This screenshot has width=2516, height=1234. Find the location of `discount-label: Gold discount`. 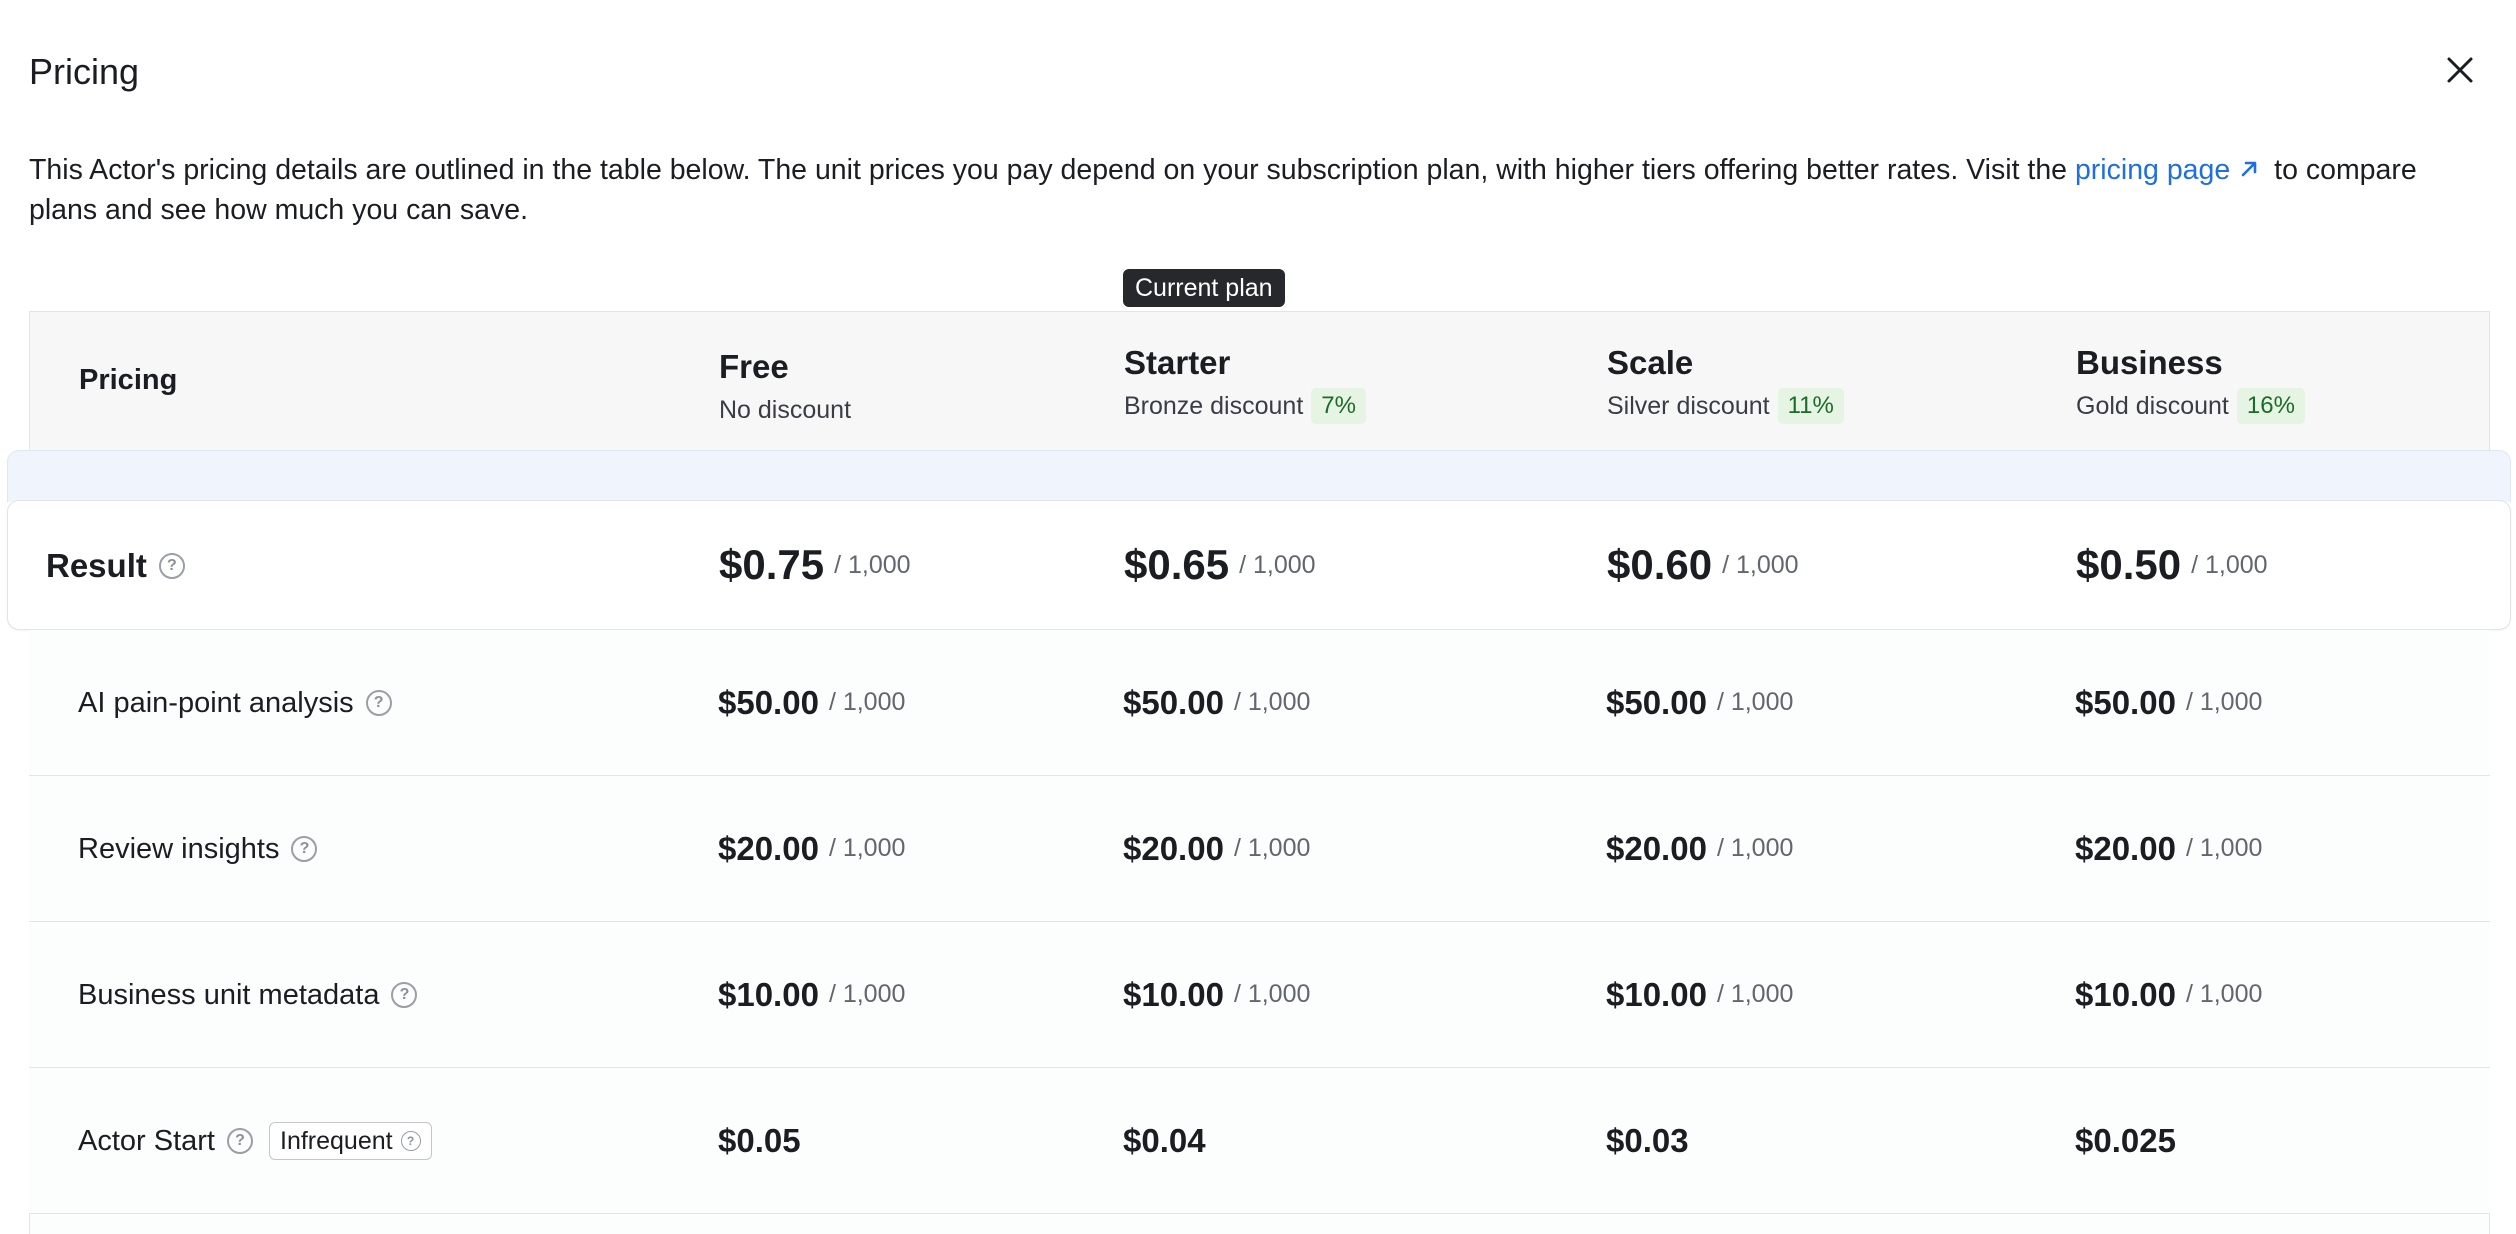

discount-label: Gold discount is located at coordinates (2152, 406).